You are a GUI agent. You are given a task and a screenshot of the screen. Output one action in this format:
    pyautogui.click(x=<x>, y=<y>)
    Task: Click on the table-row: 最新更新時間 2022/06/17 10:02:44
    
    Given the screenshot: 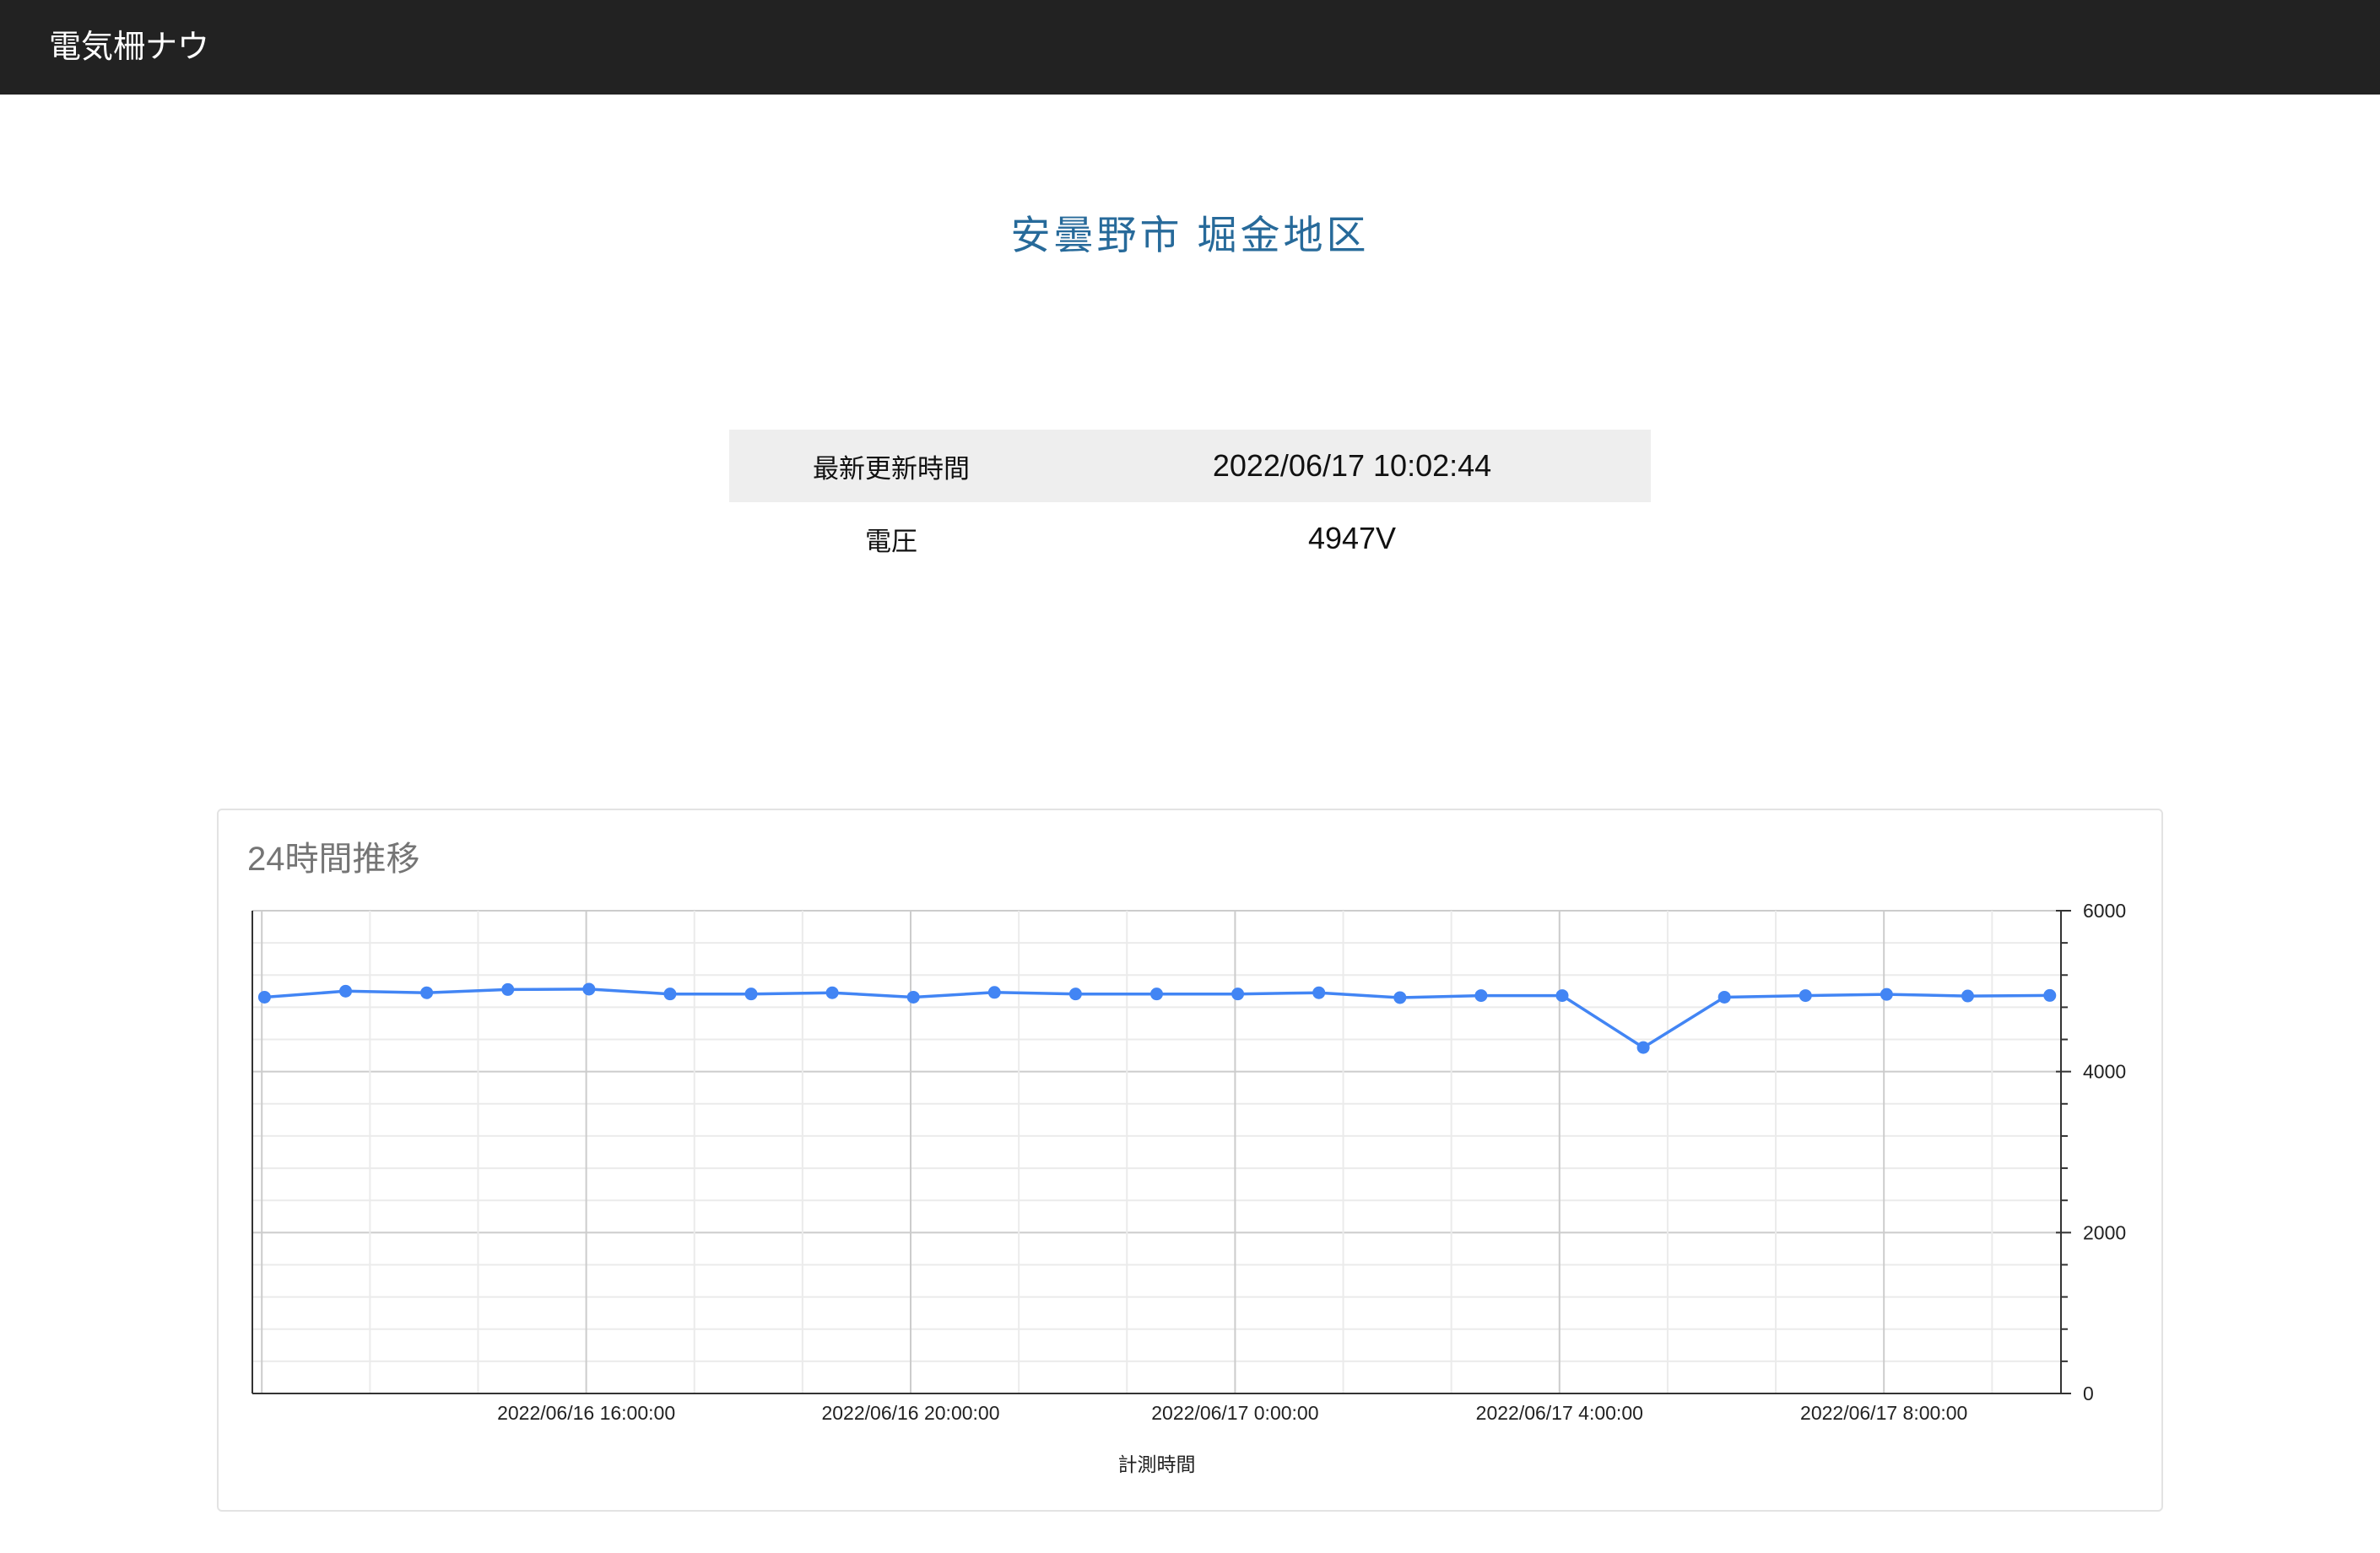 What is the action you would take?
    pyautogui.click(x=1190, y=466)
    